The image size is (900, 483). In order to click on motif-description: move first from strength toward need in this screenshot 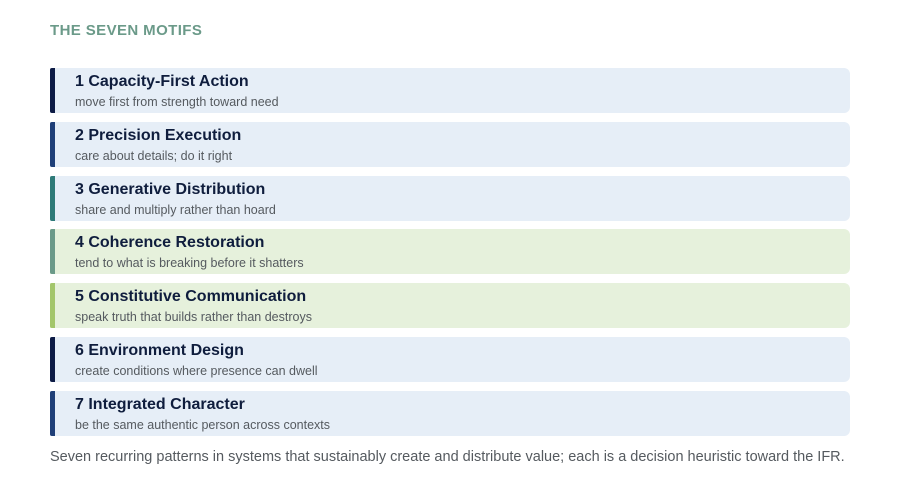, I will do `click(177, 102)`.